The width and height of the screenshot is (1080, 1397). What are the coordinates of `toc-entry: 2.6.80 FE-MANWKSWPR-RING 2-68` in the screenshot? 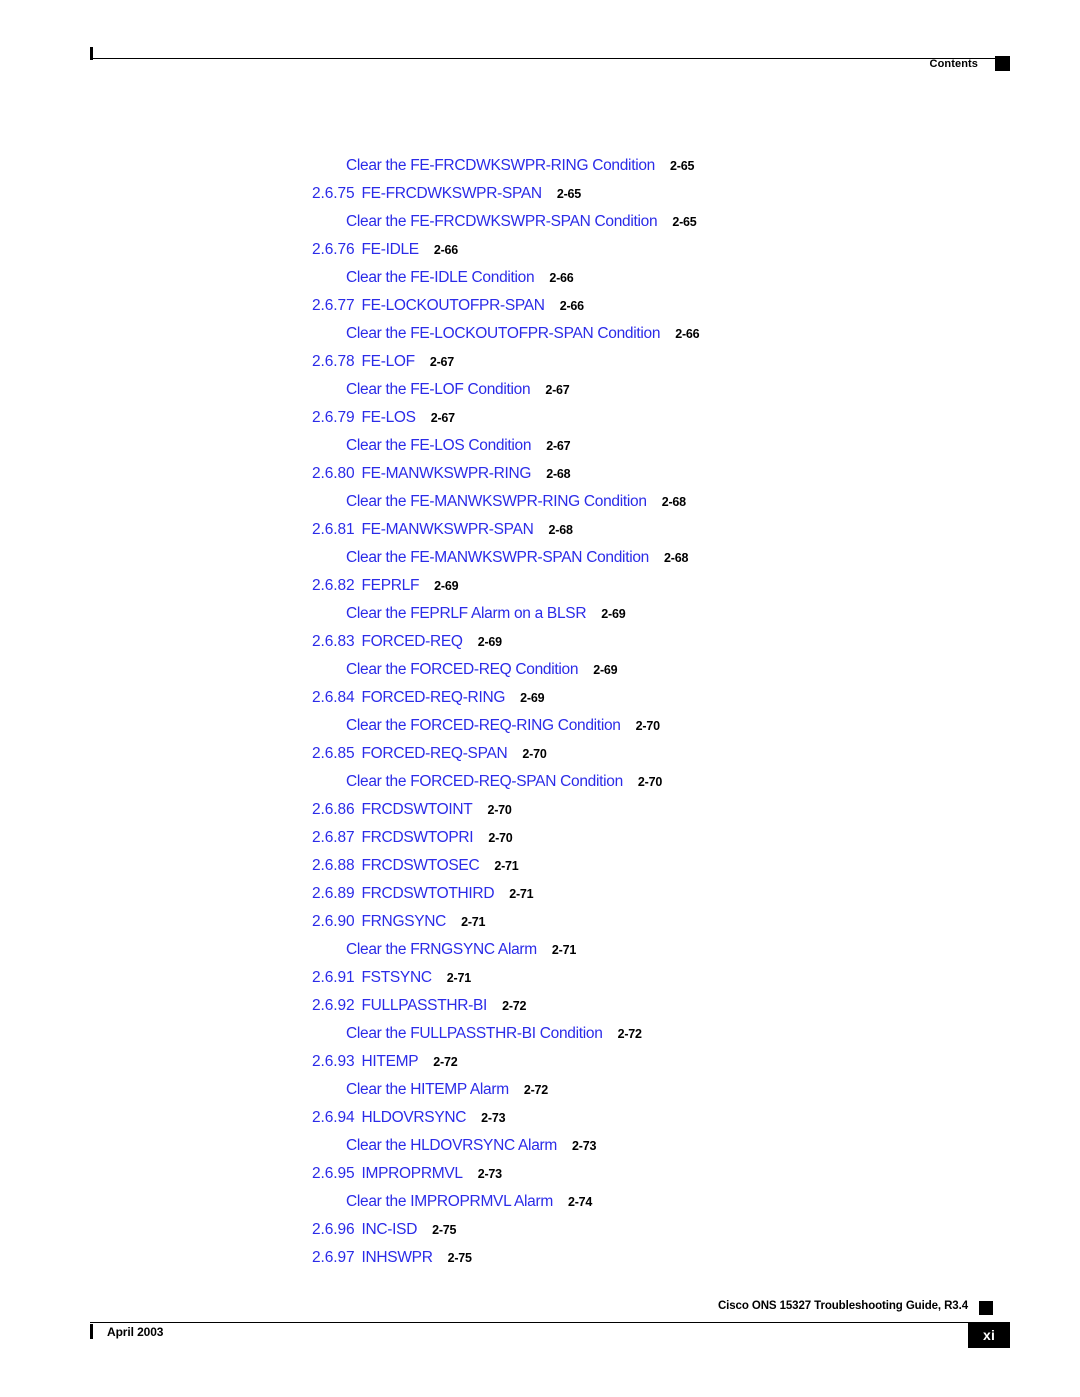 It's located at (540, 474).